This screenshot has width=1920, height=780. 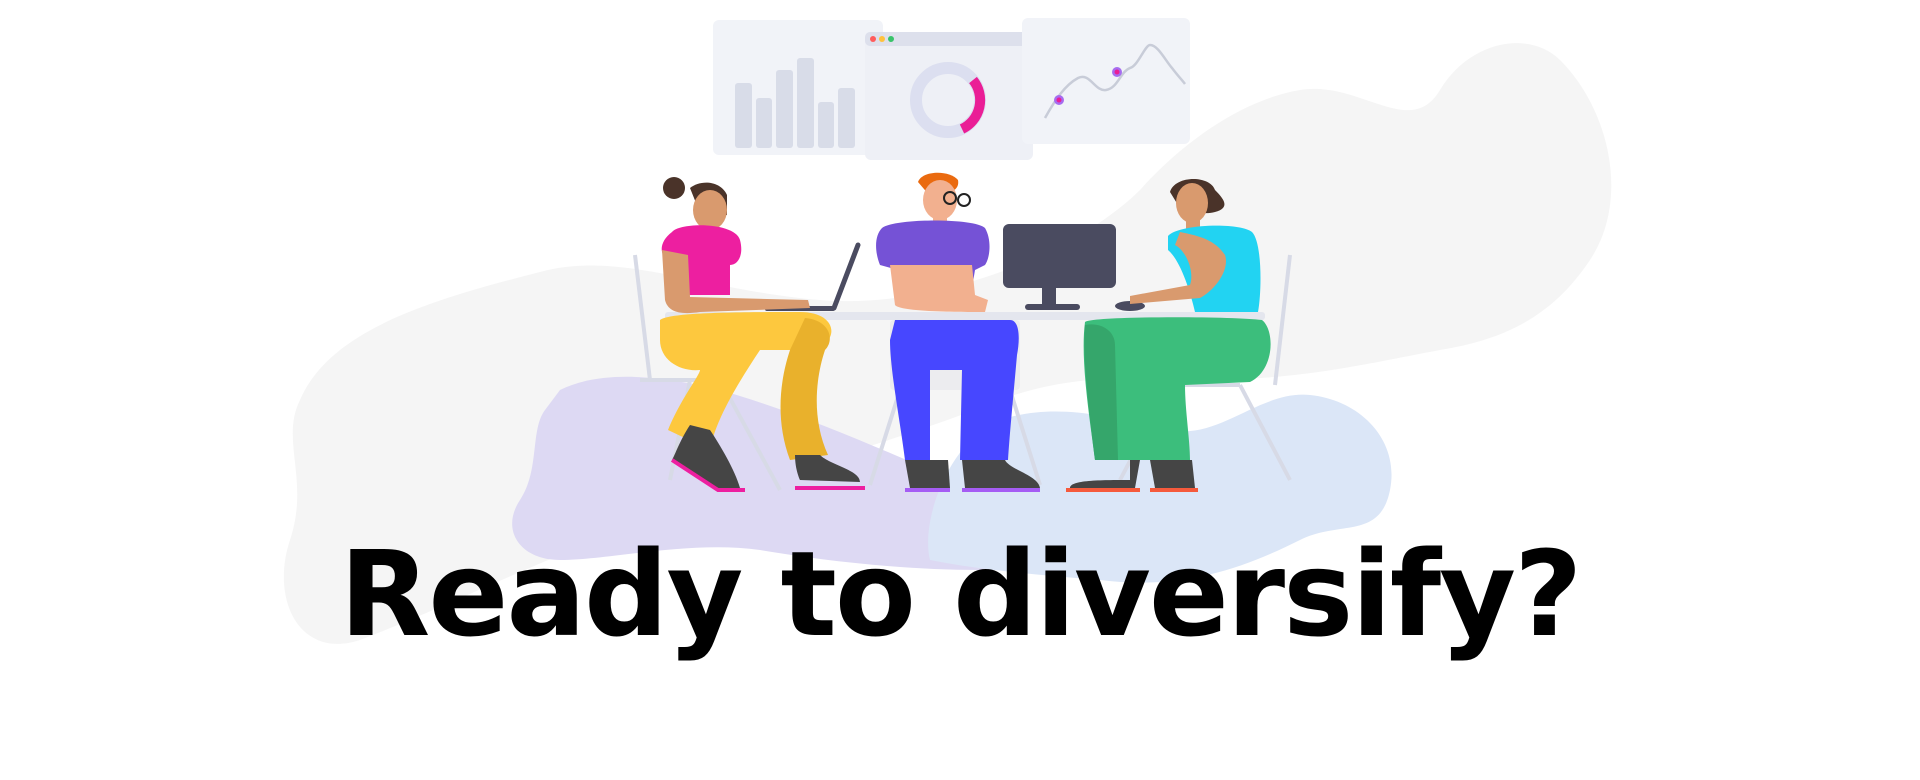 What do you see at coordinates (951, 89) in the screenshot?
I see `dashboard-panels` at bounding box center [951, 89].